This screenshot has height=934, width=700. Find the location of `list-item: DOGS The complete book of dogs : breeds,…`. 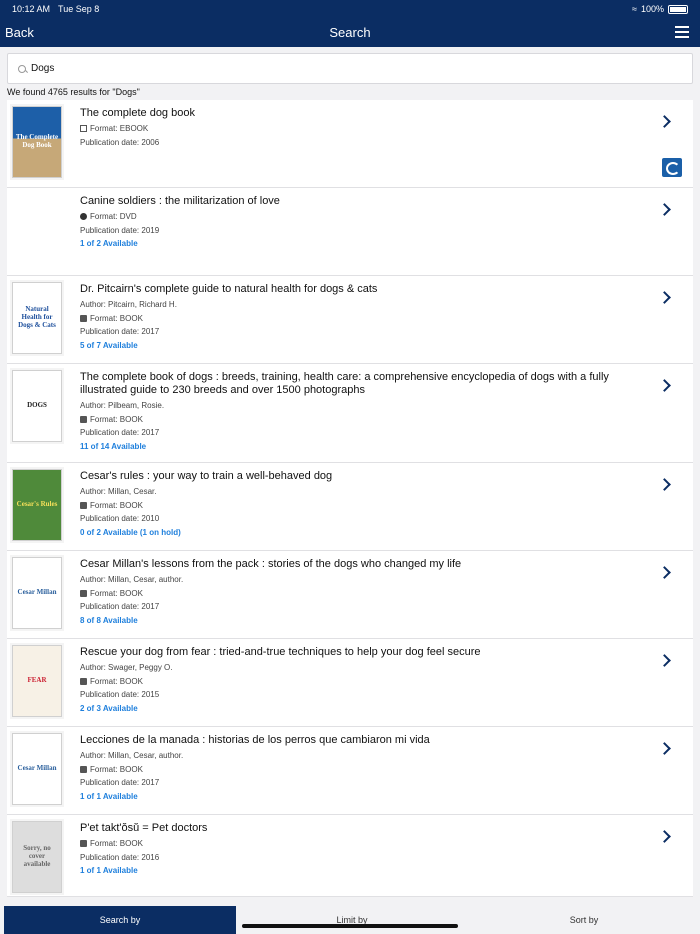

list-item: DOGS The complete book of dogs : breeds,… is located at coordinates (350, 413).